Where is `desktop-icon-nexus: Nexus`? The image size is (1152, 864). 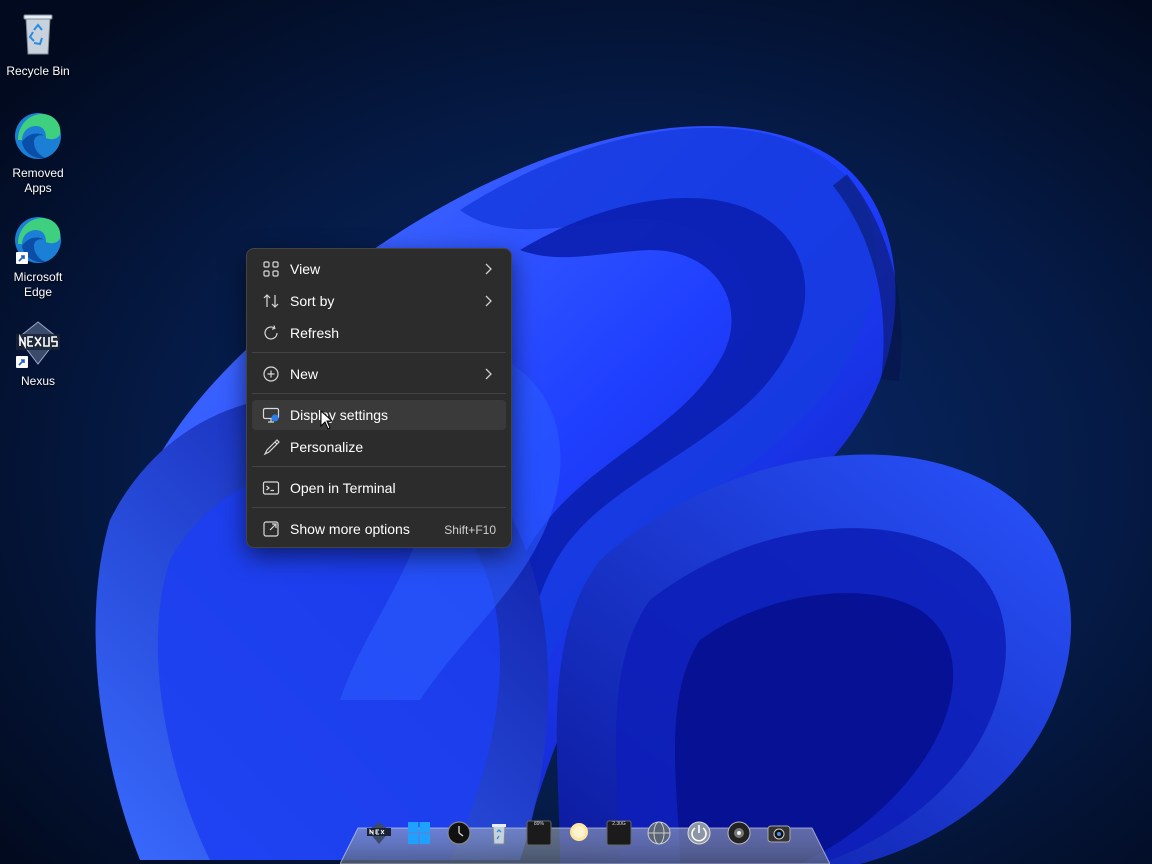
desktop-icon-nexus: Nexus is located at coordinates (38, 353).